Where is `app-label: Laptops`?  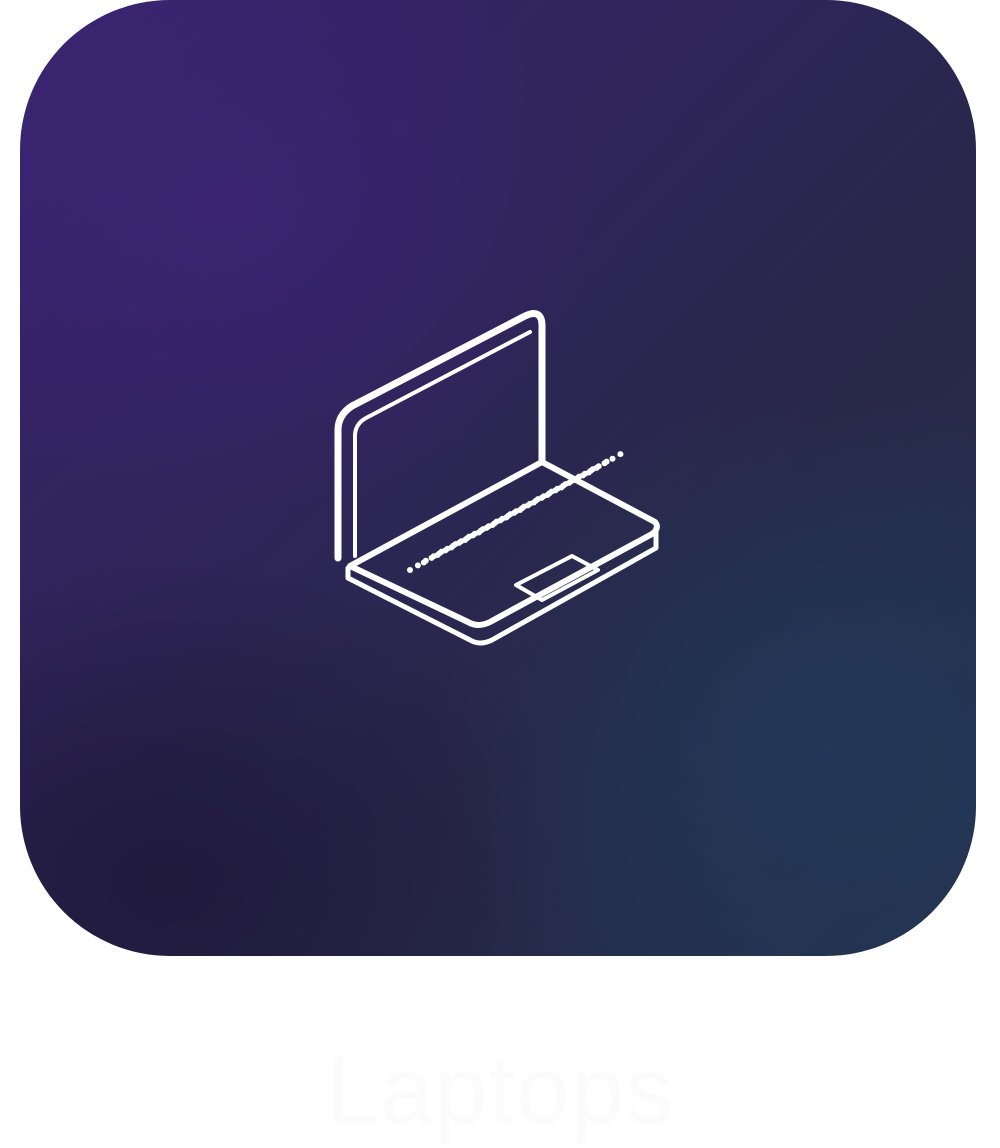
app-label: Laptops is located at coordinates (500, 1091).